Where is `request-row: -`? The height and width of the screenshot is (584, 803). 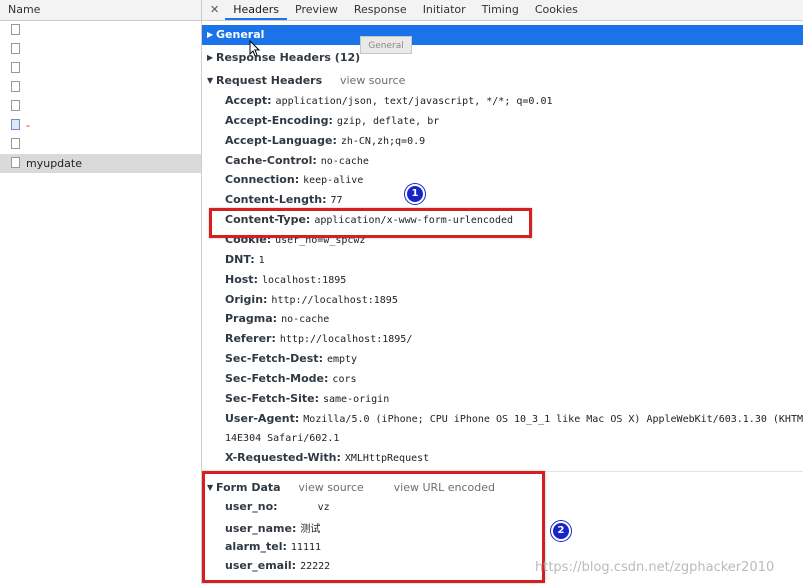
request-row: - is located at coordinates (100, 125).